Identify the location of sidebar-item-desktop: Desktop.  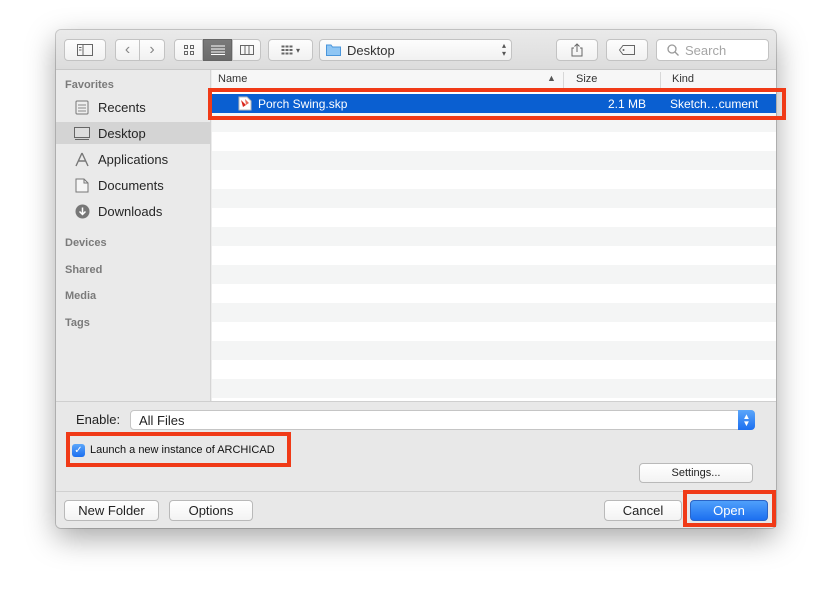
(133, 133).